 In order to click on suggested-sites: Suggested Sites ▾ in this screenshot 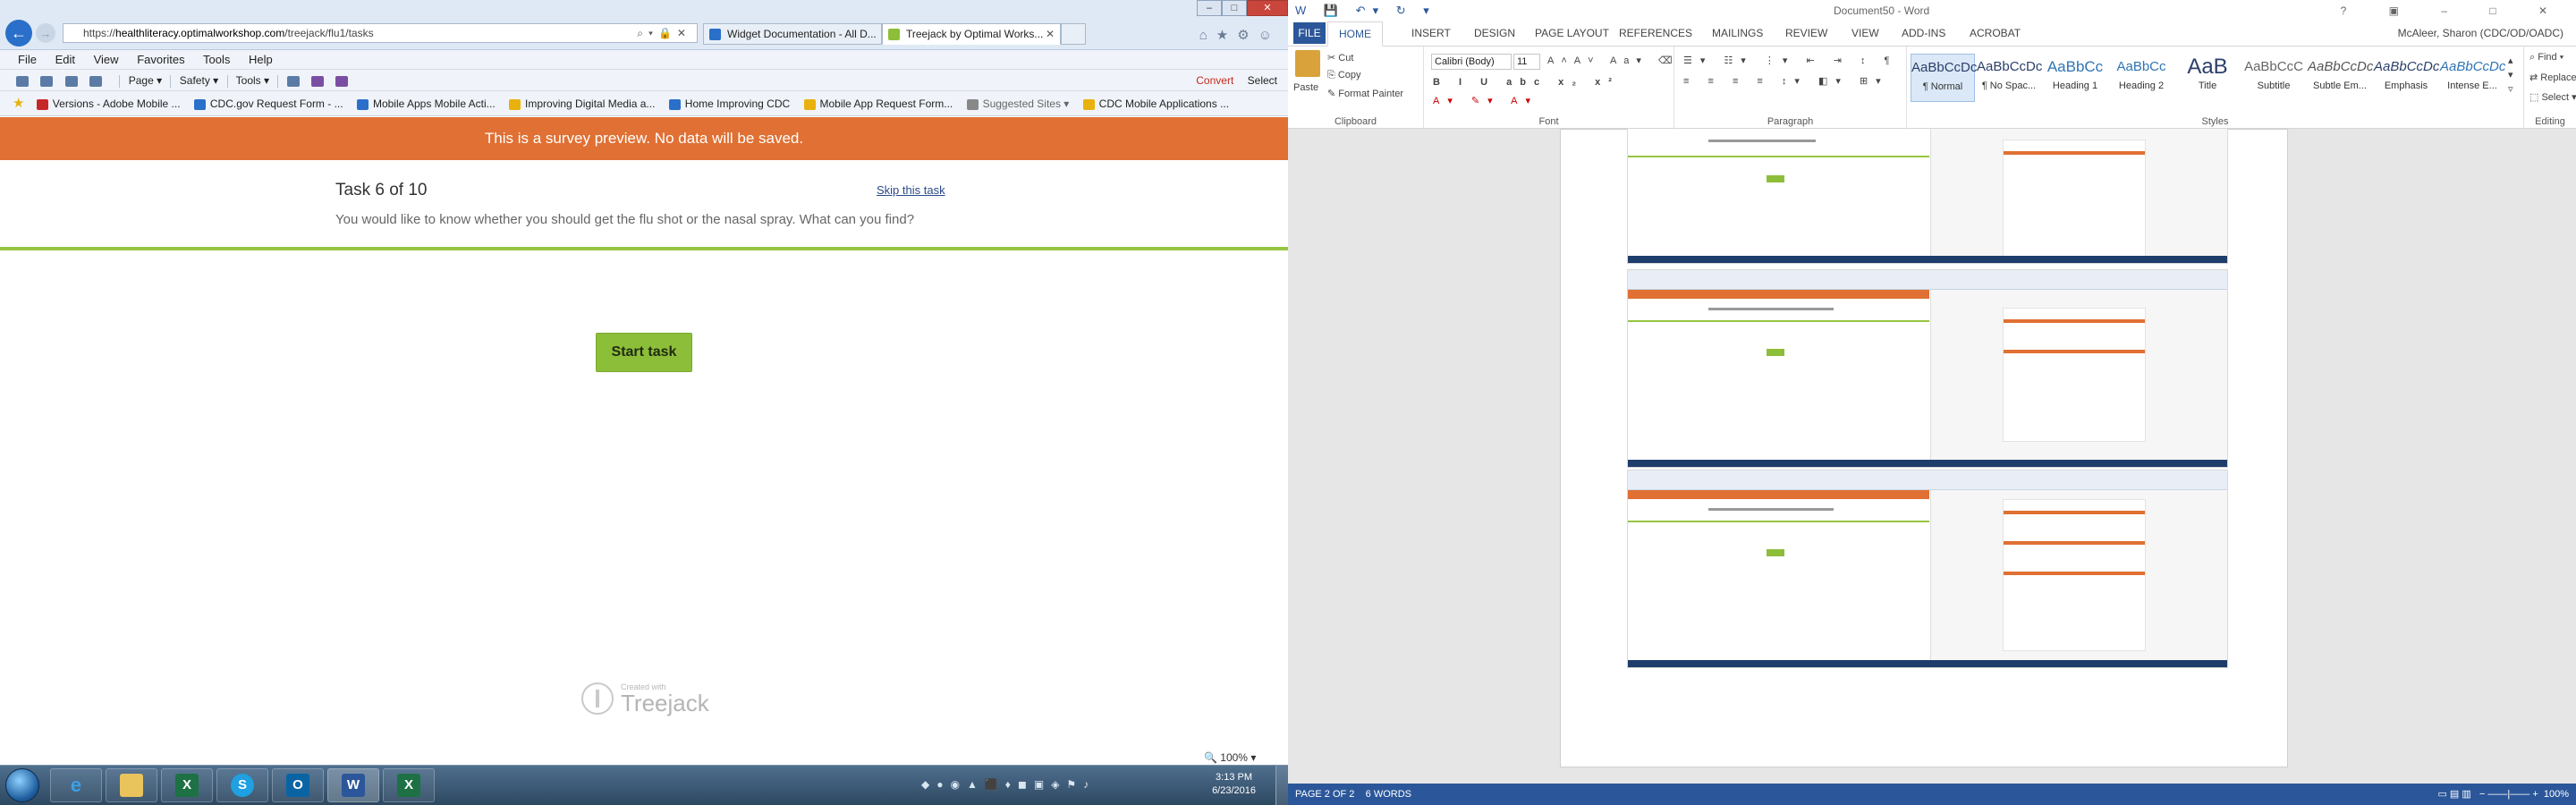, I will do `click(1017, 103)`.